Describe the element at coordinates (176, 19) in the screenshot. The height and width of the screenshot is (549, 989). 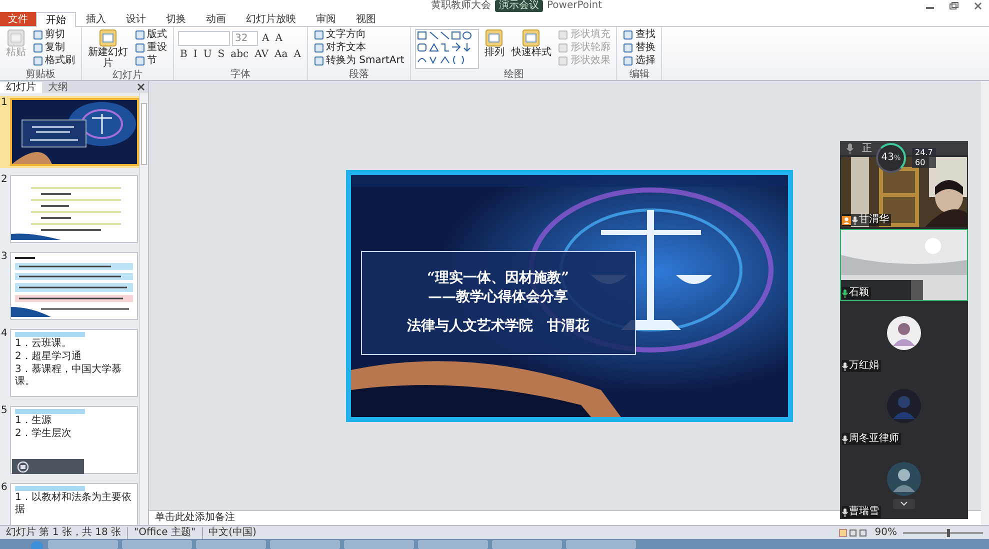
I see `ribbon-tab: 切换` at that location.